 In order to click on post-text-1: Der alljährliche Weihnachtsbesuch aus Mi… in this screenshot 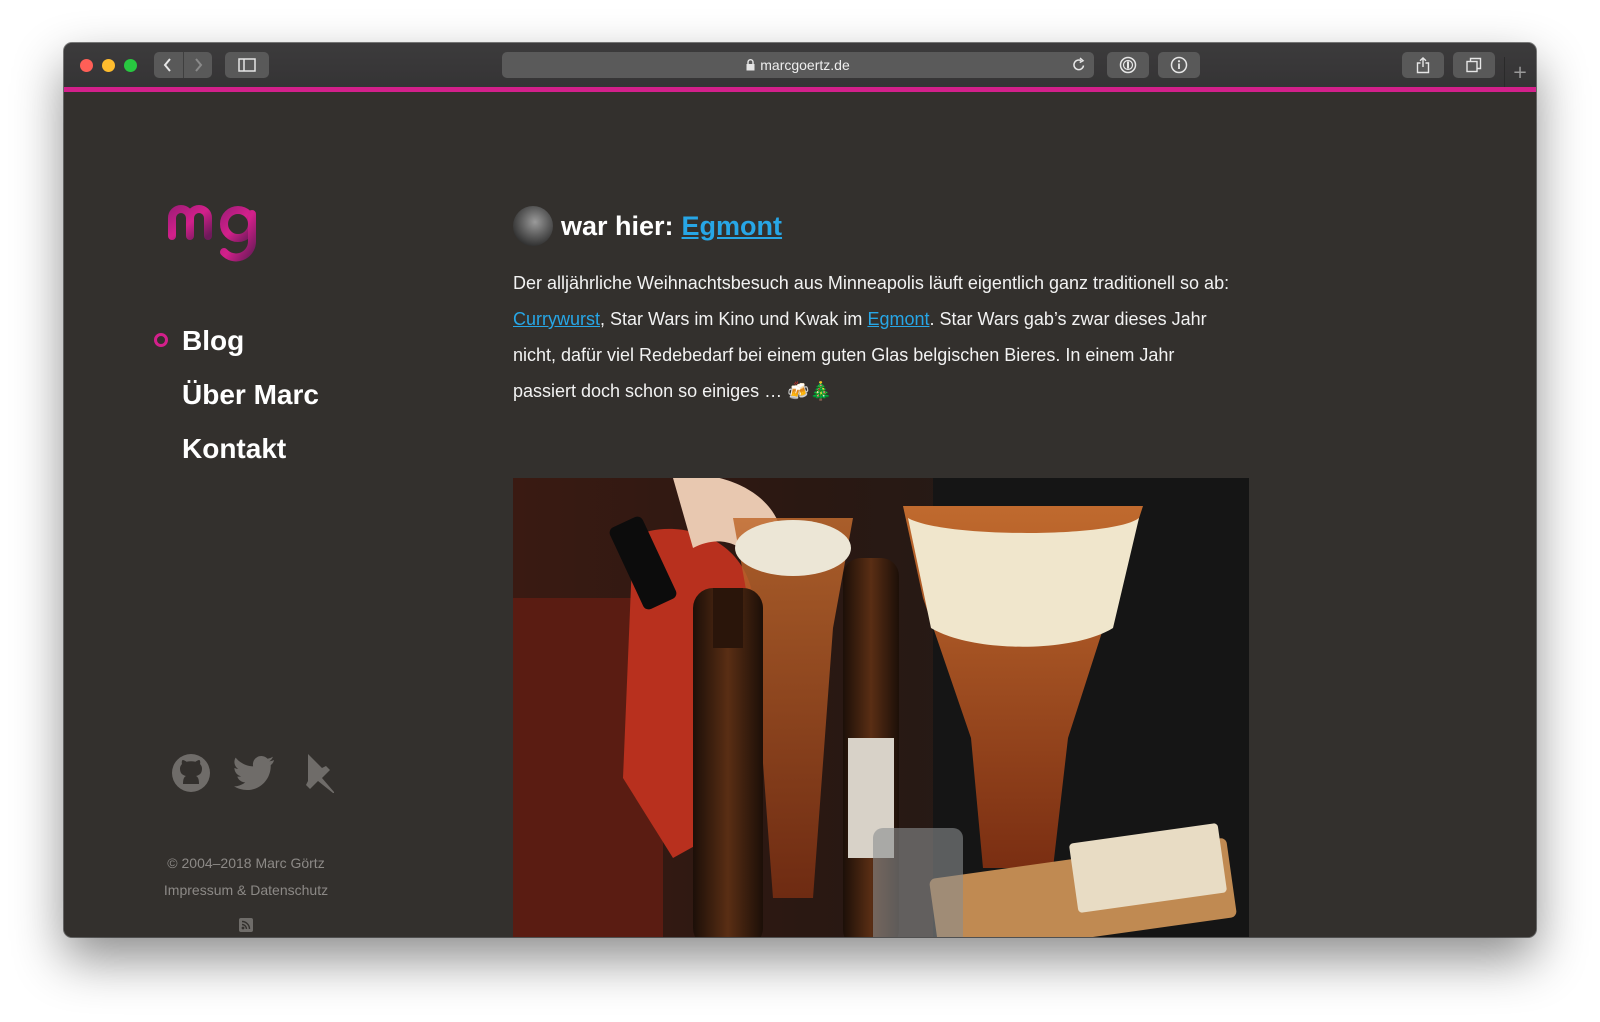, I will do `click(871, 283)`.